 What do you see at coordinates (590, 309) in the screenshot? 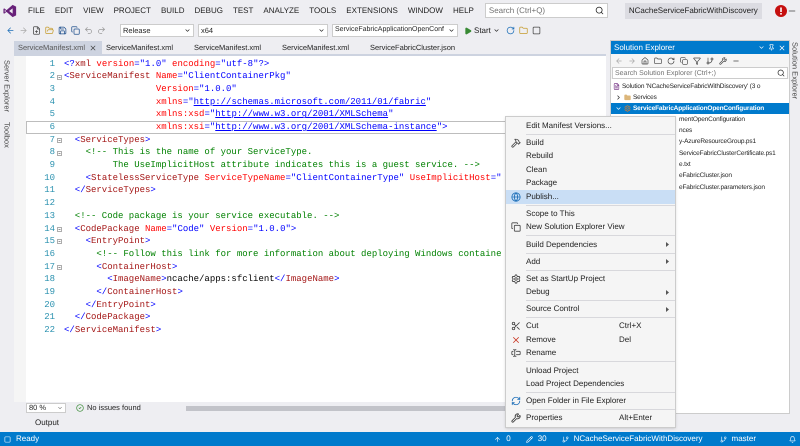
I see `menu-item: Source Control` at bounding box center [590, 309].